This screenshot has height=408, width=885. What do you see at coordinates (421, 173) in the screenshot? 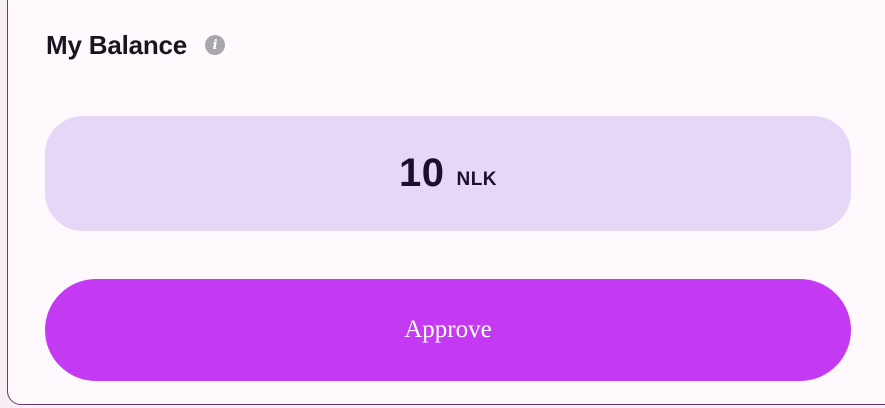
I see `balance-amount: 10` at bounding box center [421, 173].